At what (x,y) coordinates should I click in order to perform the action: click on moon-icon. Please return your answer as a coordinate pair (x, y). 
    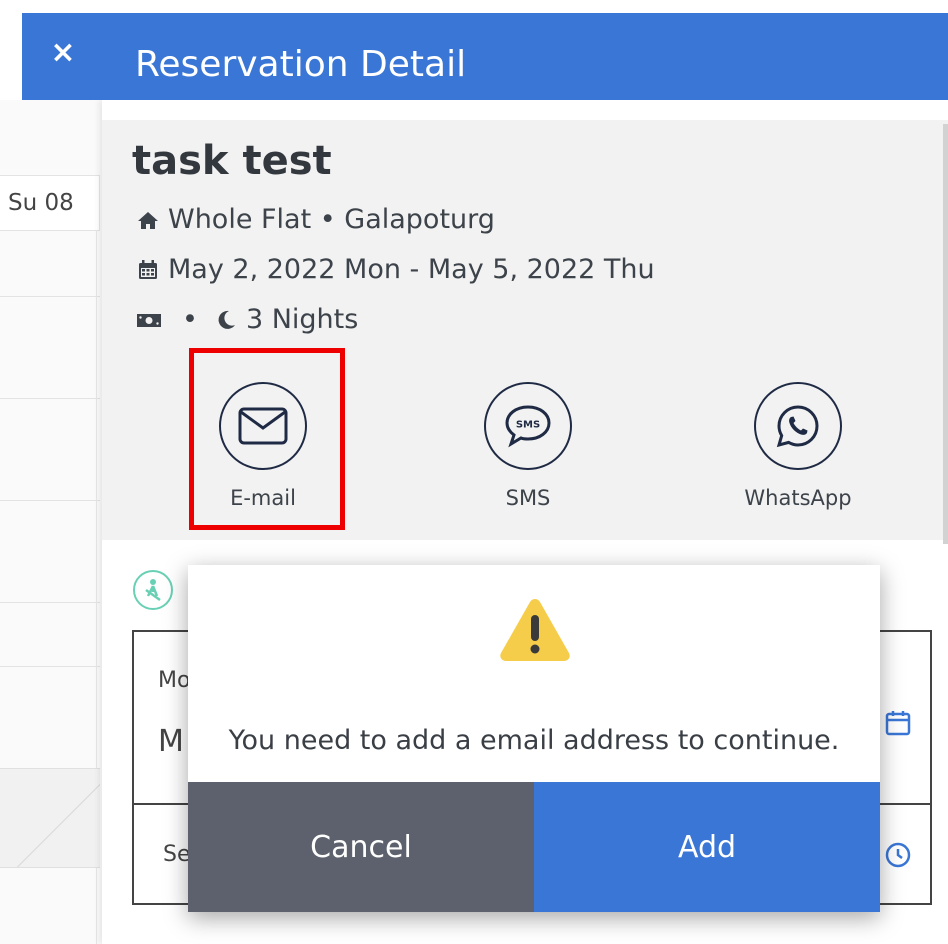
    Looking at the image, I should click on (226, 320).